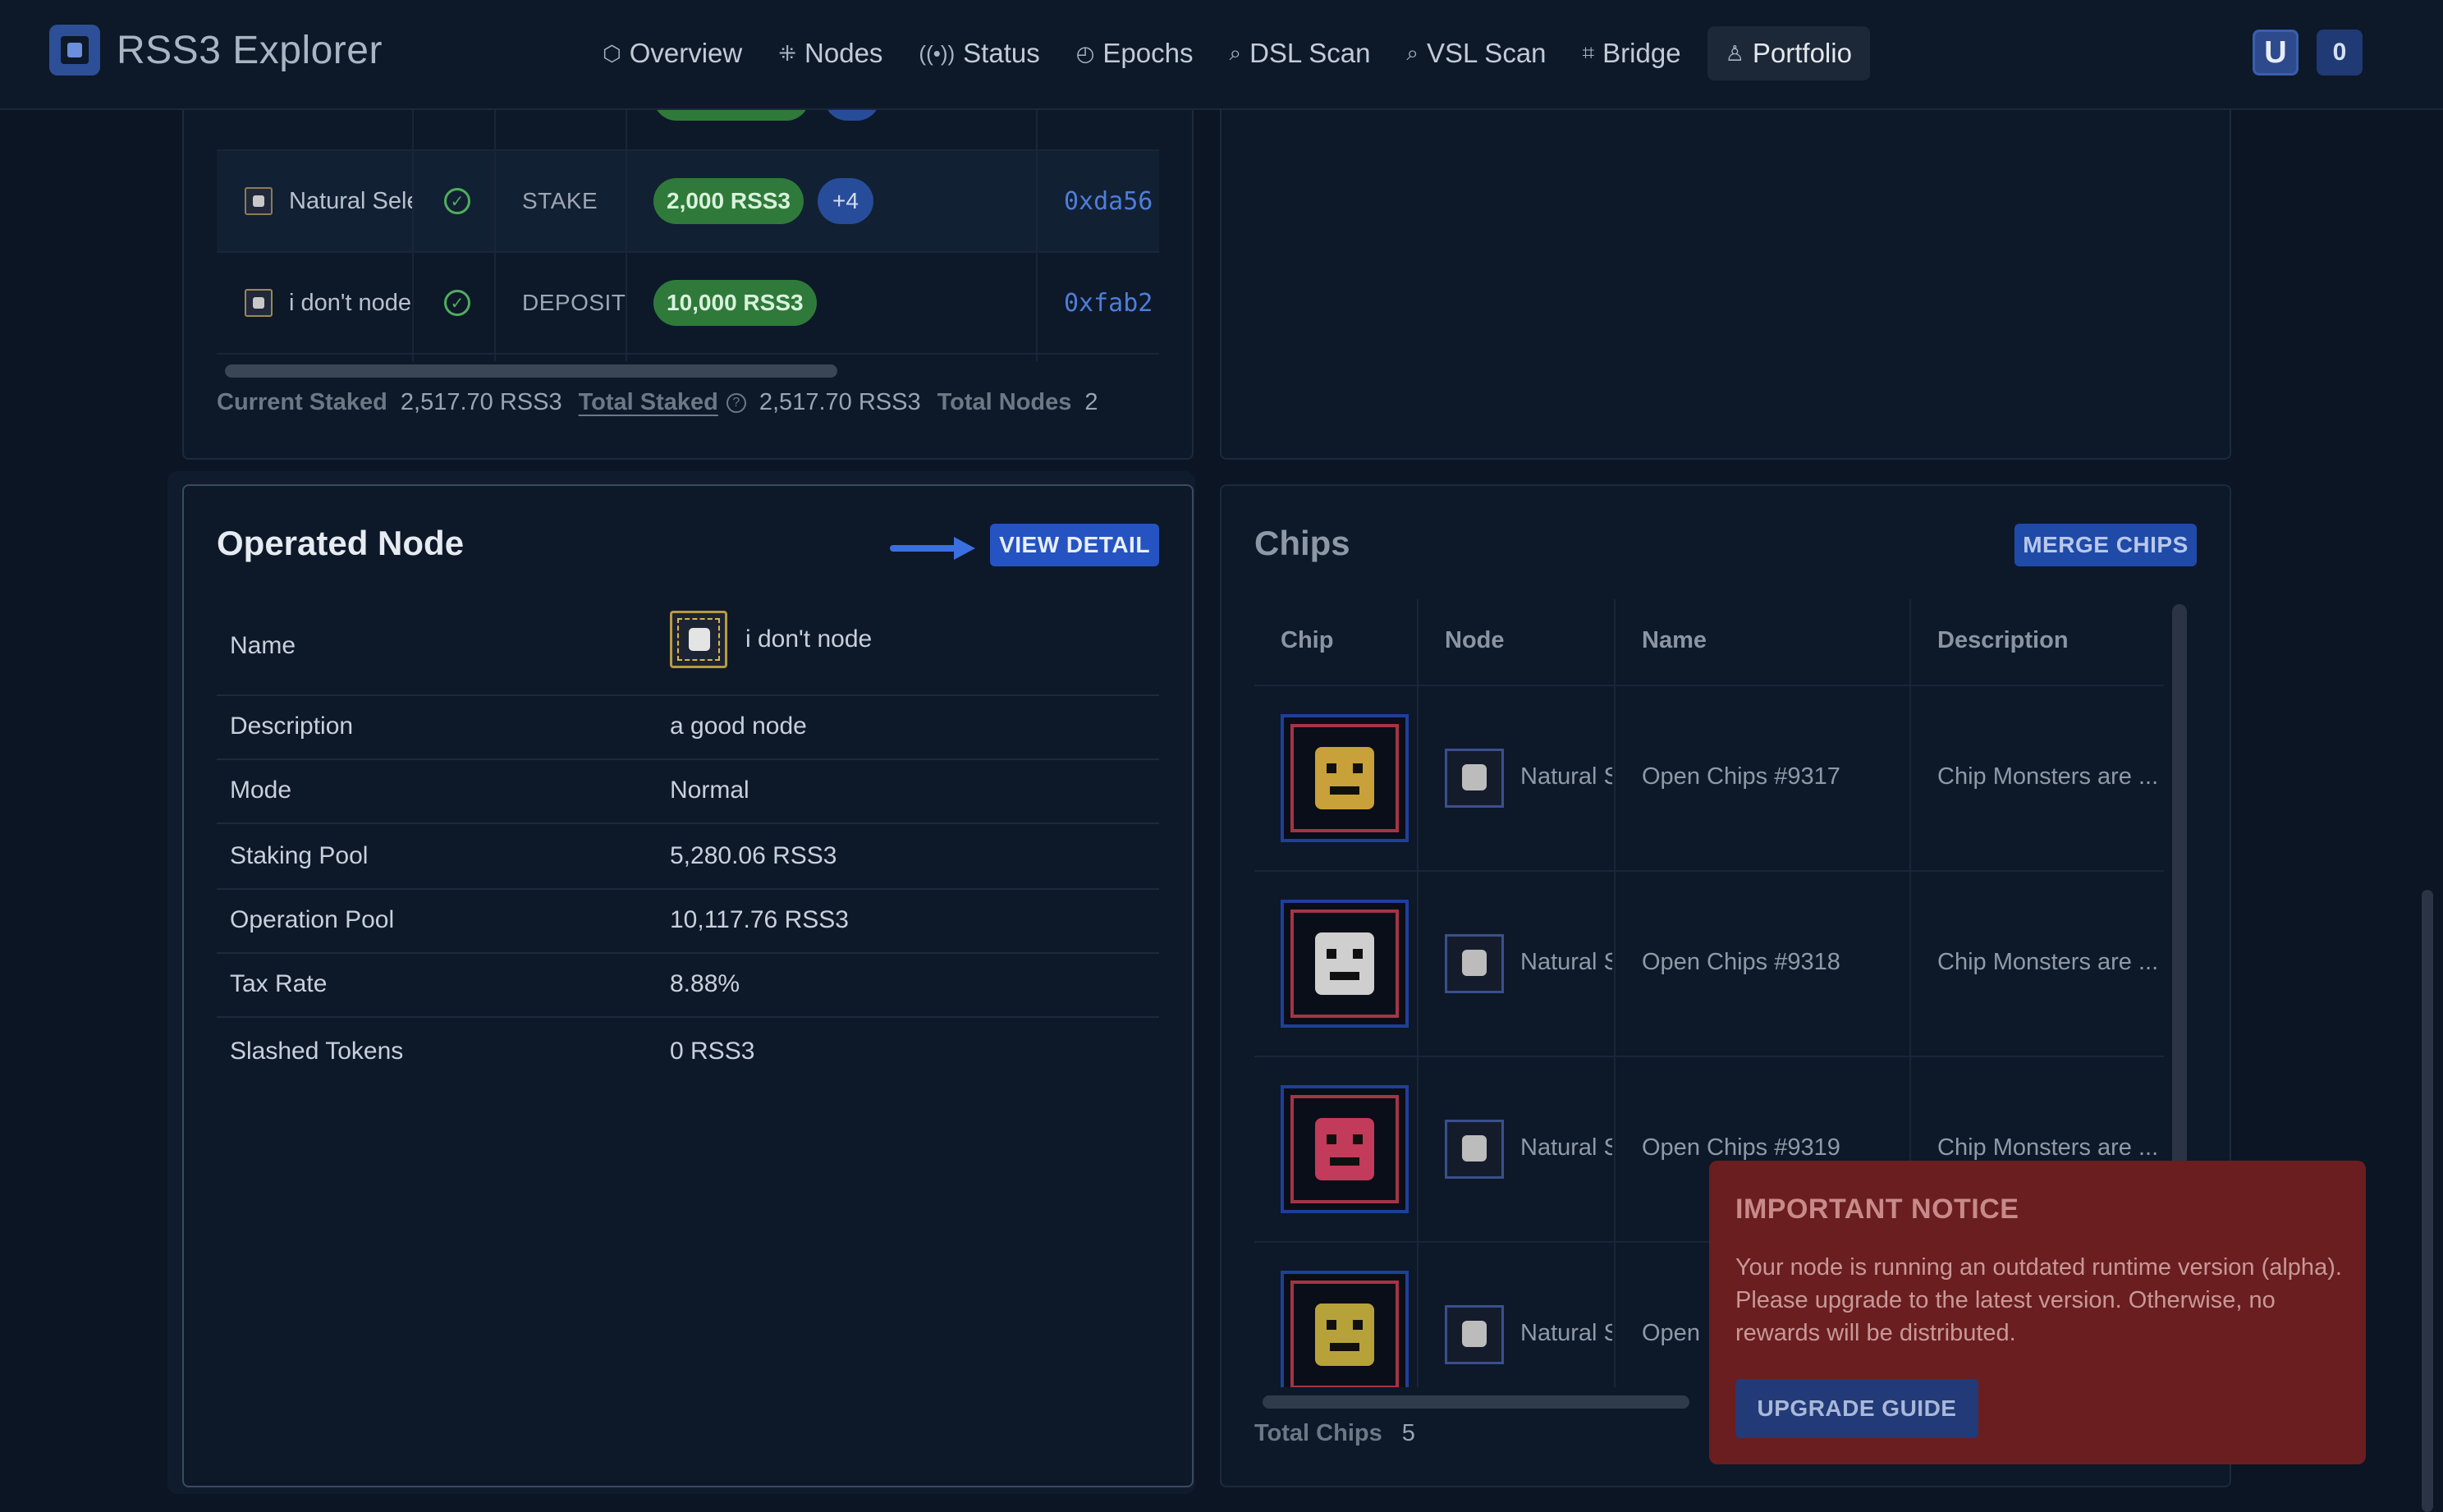  I want to click on staking-pool-value: 5,280.06 RSS3, so click(753, 855).